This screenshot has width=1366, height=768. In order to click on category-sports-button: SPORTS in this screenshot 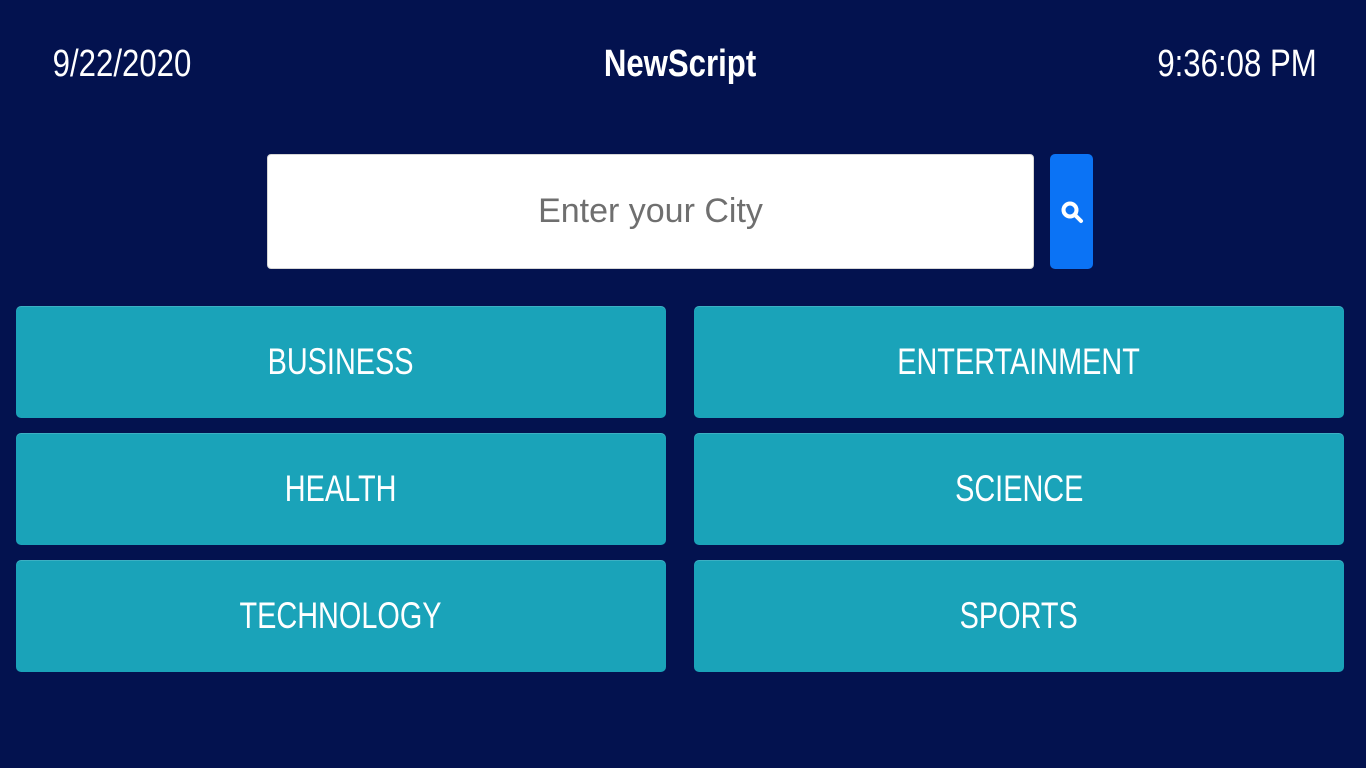, I will do `click(1019, 616)`.